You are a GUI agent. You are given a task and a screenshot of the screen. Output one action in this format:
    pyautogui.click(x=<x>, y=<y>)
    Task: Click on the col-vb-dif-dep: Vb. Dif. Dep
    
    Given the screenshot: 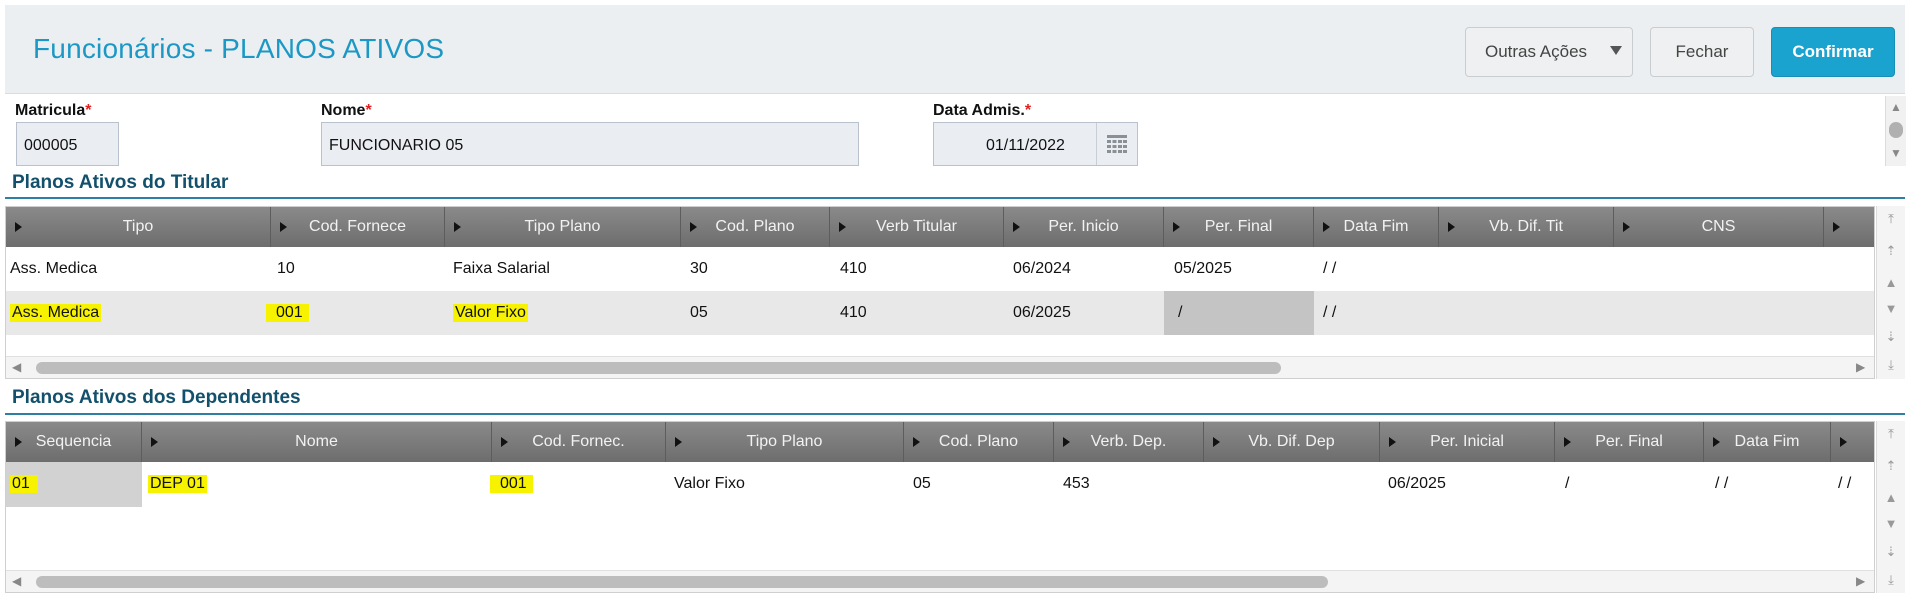 What is the action you would take?
    pyautogui.click(x=1292, y=442)
    